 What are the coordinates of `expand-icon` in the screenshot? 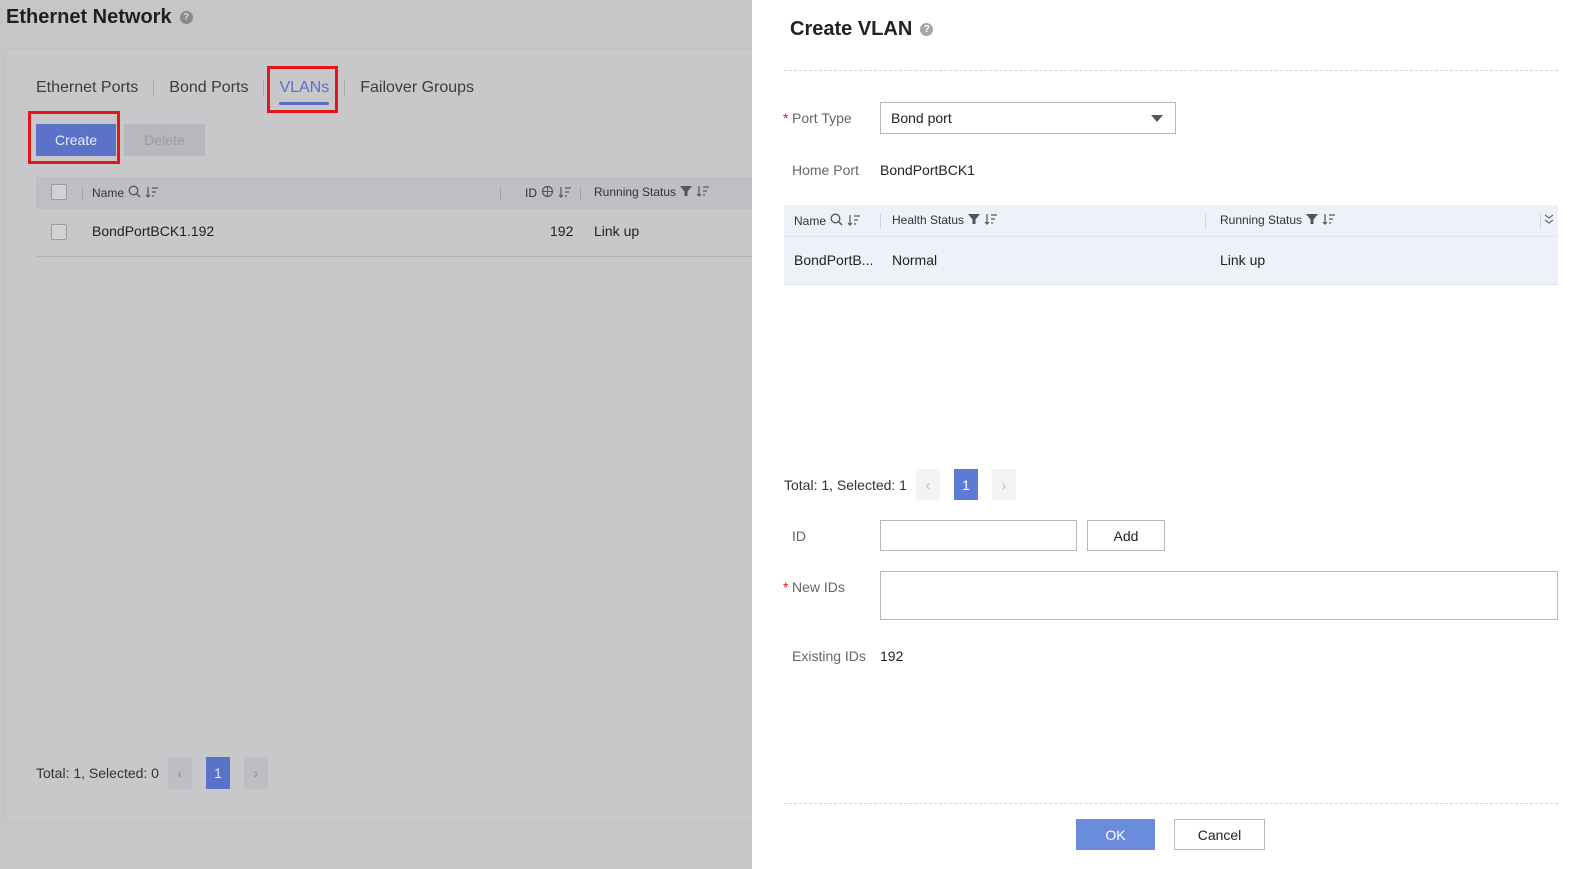 It's located at (1549, 220).